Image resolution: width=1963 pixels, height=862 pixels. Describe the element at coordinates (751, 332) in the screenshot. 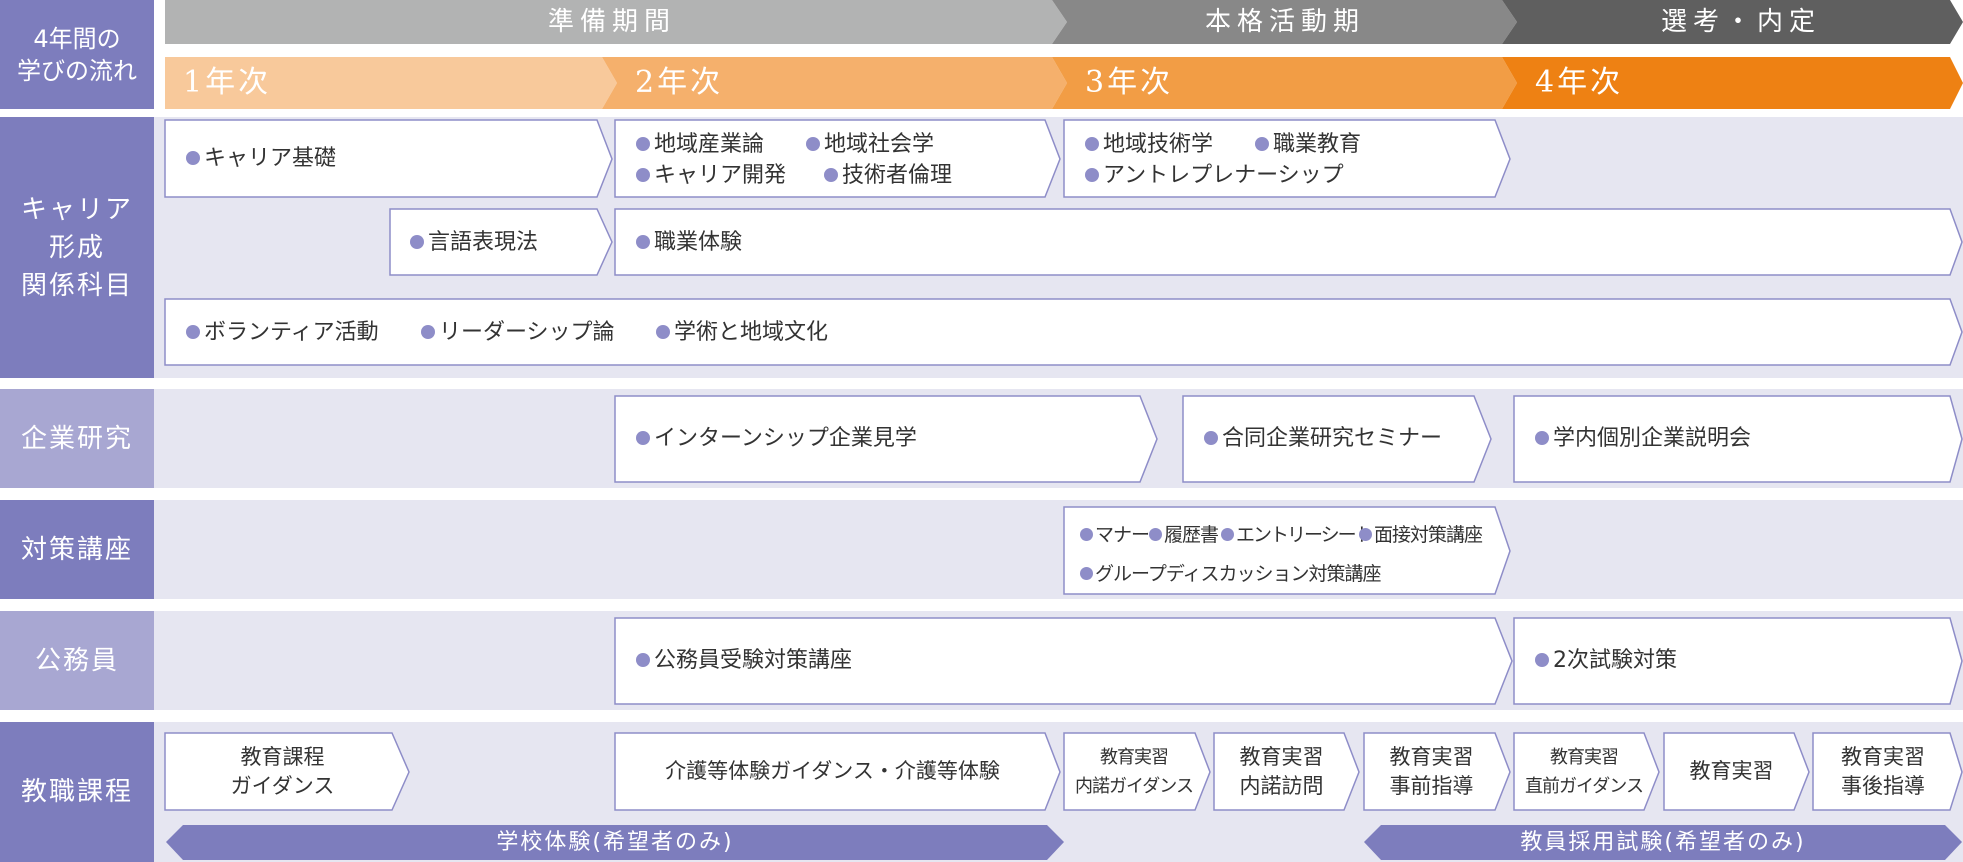

I see `item-text: 学術と地域文化` at that location.